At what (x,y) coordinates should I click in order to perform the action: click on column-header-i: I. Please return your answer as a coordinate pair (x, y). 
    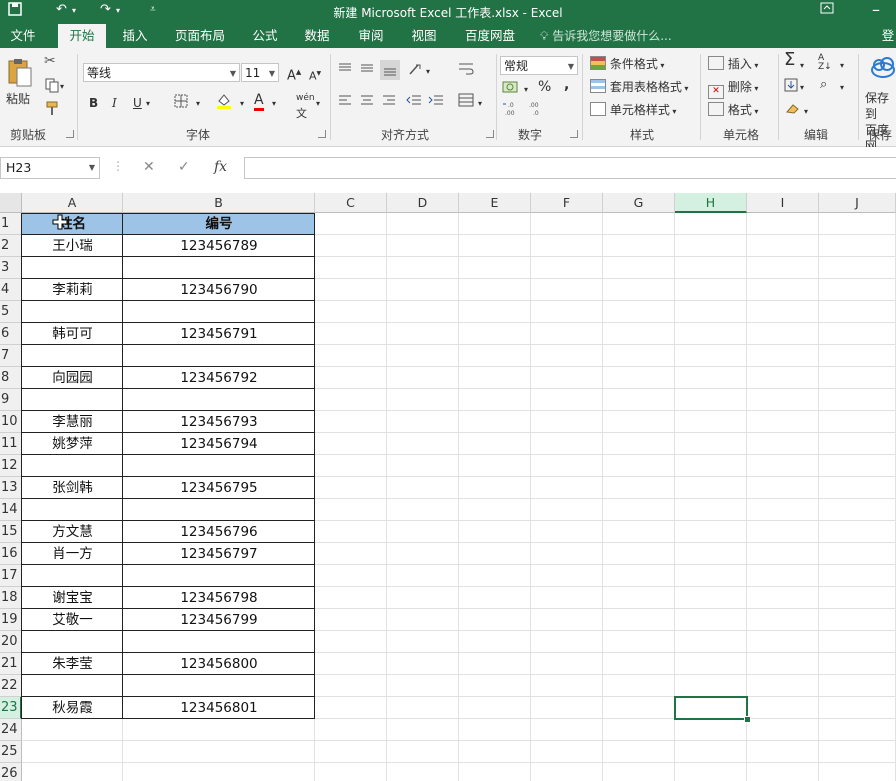
    Looking at the image, I should click on (783, 203).